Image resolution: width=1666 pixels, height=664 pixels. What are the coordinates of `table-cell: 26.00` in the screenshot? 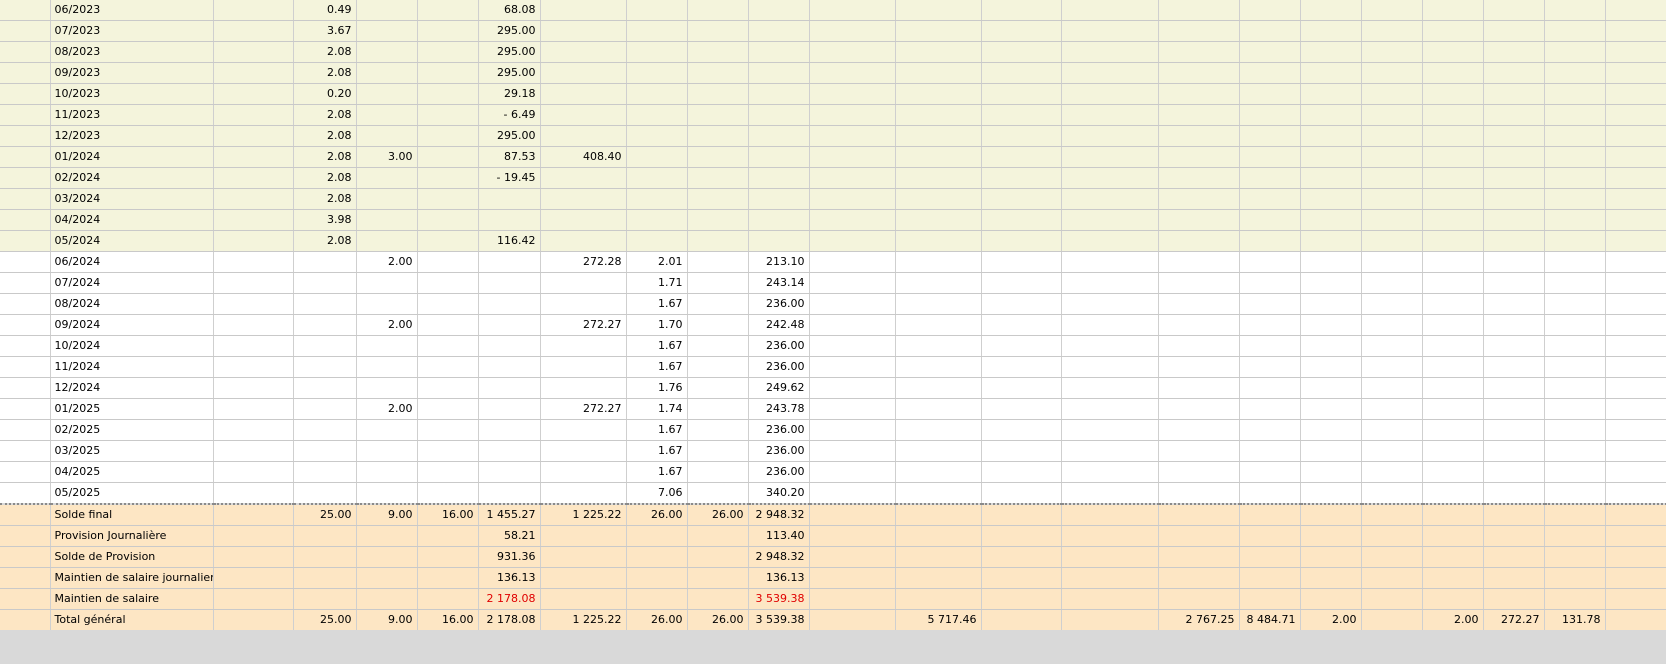 It's located at (657, 515).